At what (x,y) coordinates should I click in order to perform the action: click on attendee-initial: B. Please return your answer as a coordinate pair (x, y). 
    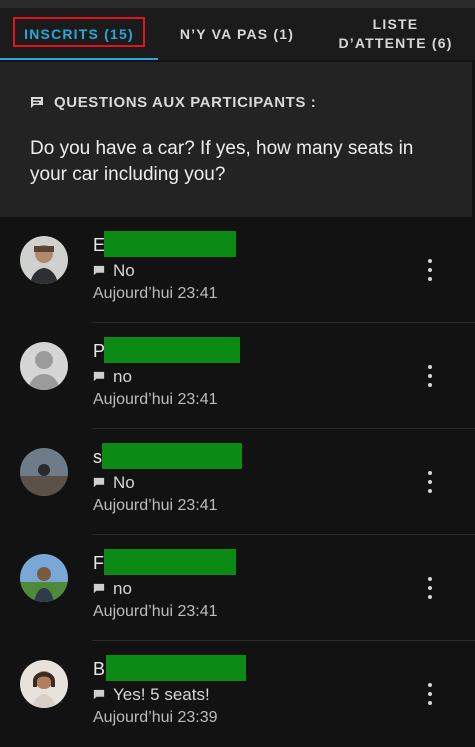
    Looking at the image, I should click on (99, 669).